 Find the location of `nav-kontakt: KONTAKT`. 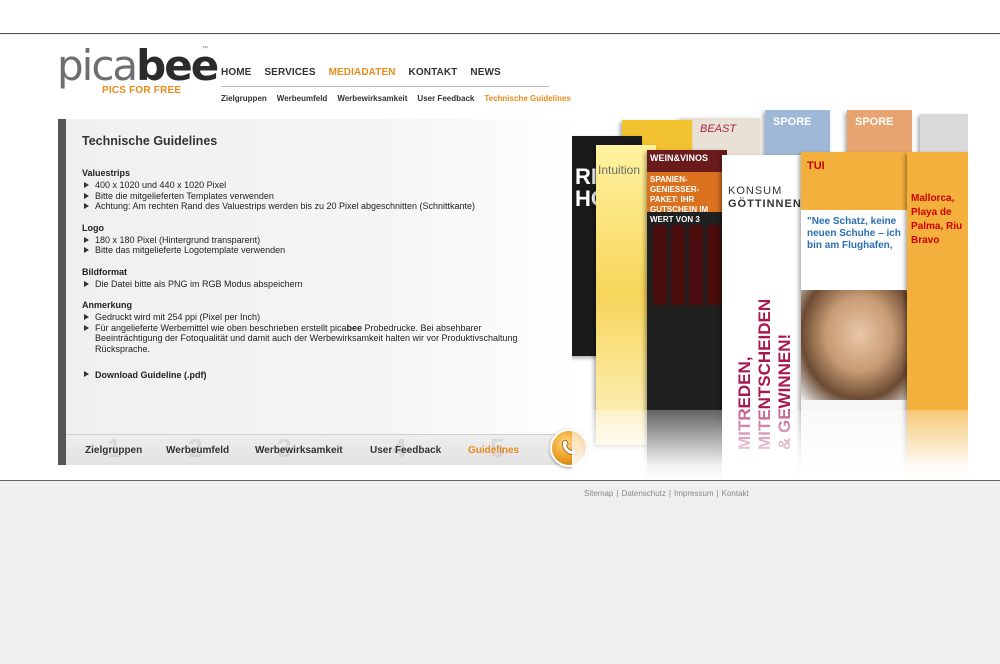

nav-kontakt: KONTAKT is located at coordinates (433, 72).